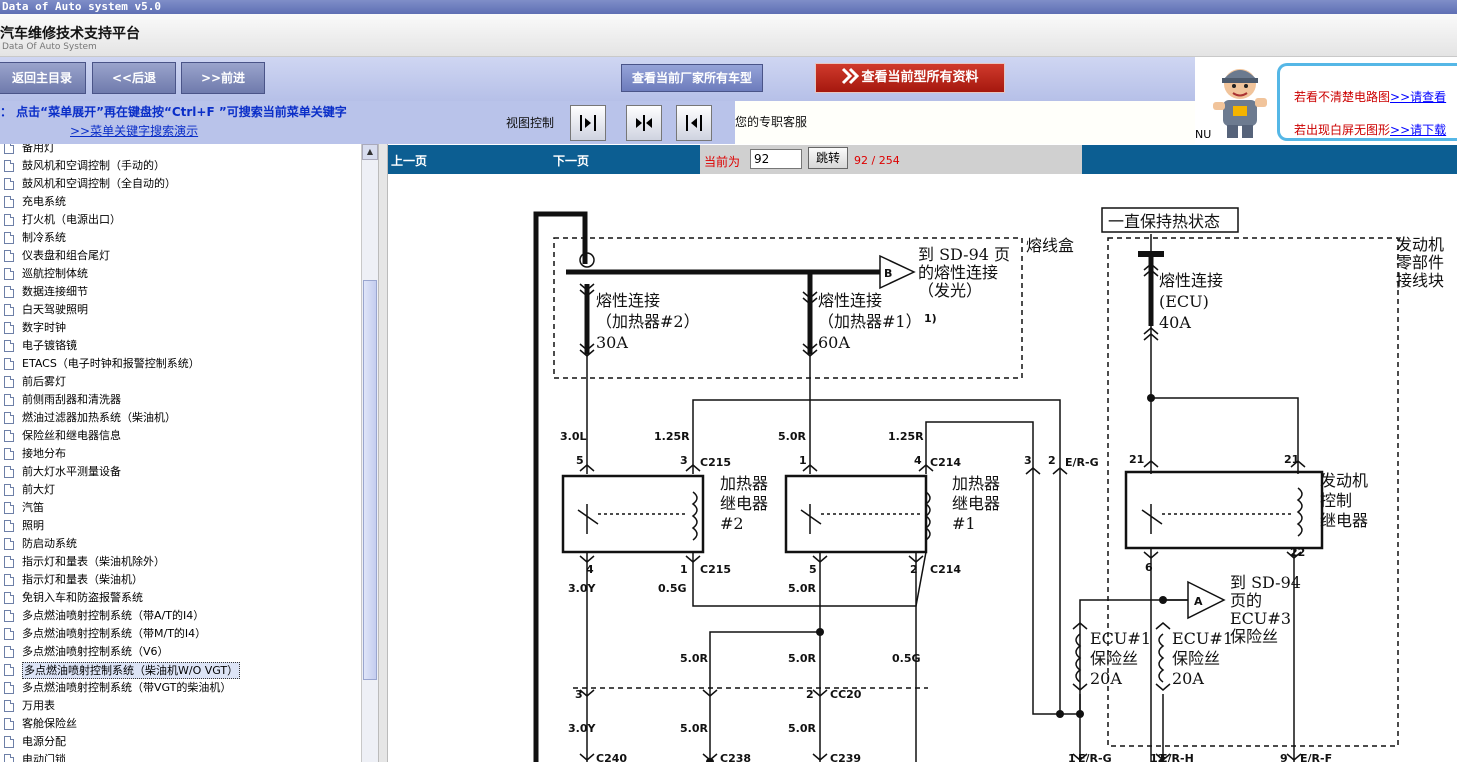  I want to click on fusible-link-ecu-label: 40A, so click(1175, 322).